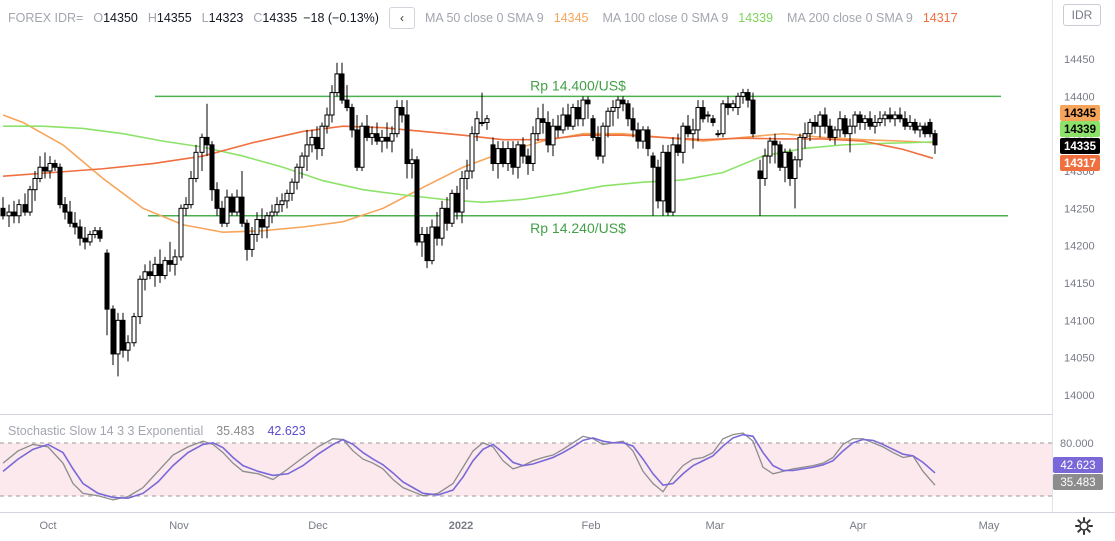 The image size is (1115, 541). I want to click on price-tag-label: 14339, so click(1080, 130).